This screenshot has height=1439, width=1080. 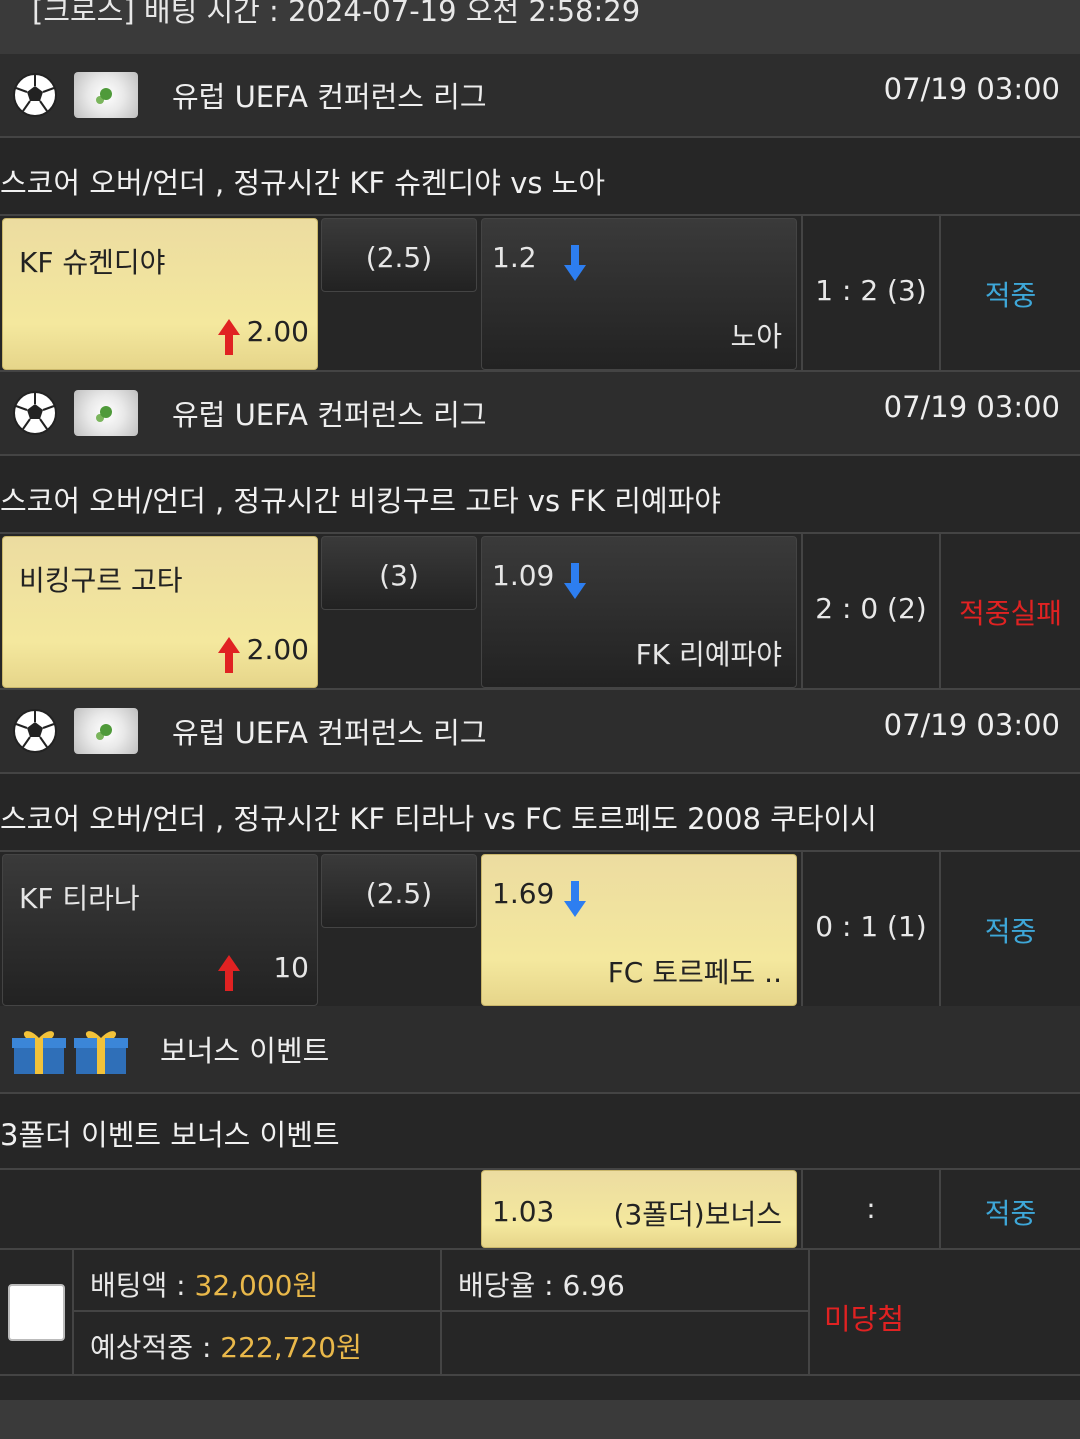 What do you see at coordinates (697, 1214) in the screenshot?
I see `bonus-name: (3폴더)보너스` at bounding box center [697, 1214].